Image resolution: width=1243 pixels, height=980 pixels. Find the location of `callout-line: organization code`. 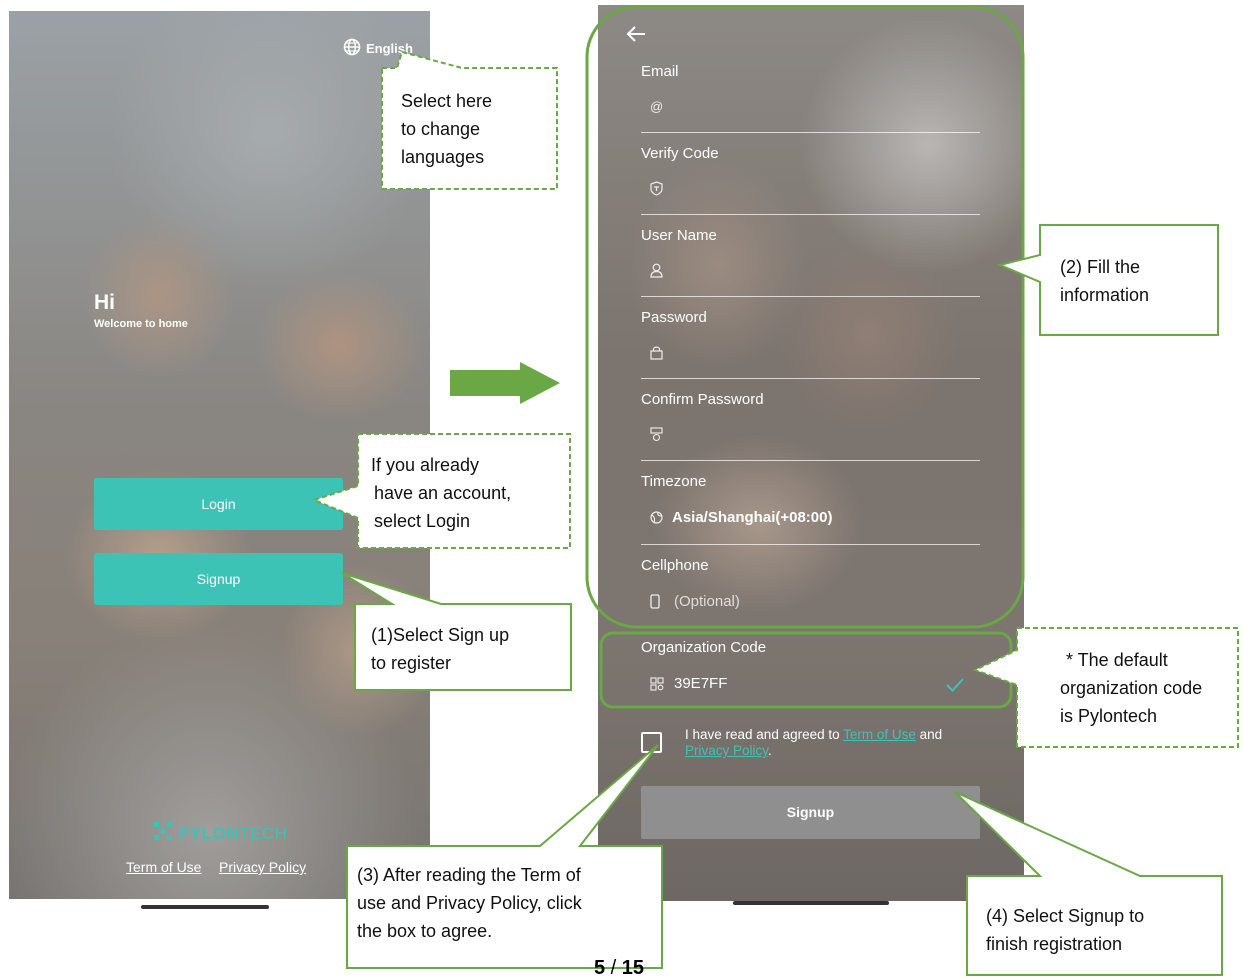

callout-line: organization code is located at coordinates (1131, 688).